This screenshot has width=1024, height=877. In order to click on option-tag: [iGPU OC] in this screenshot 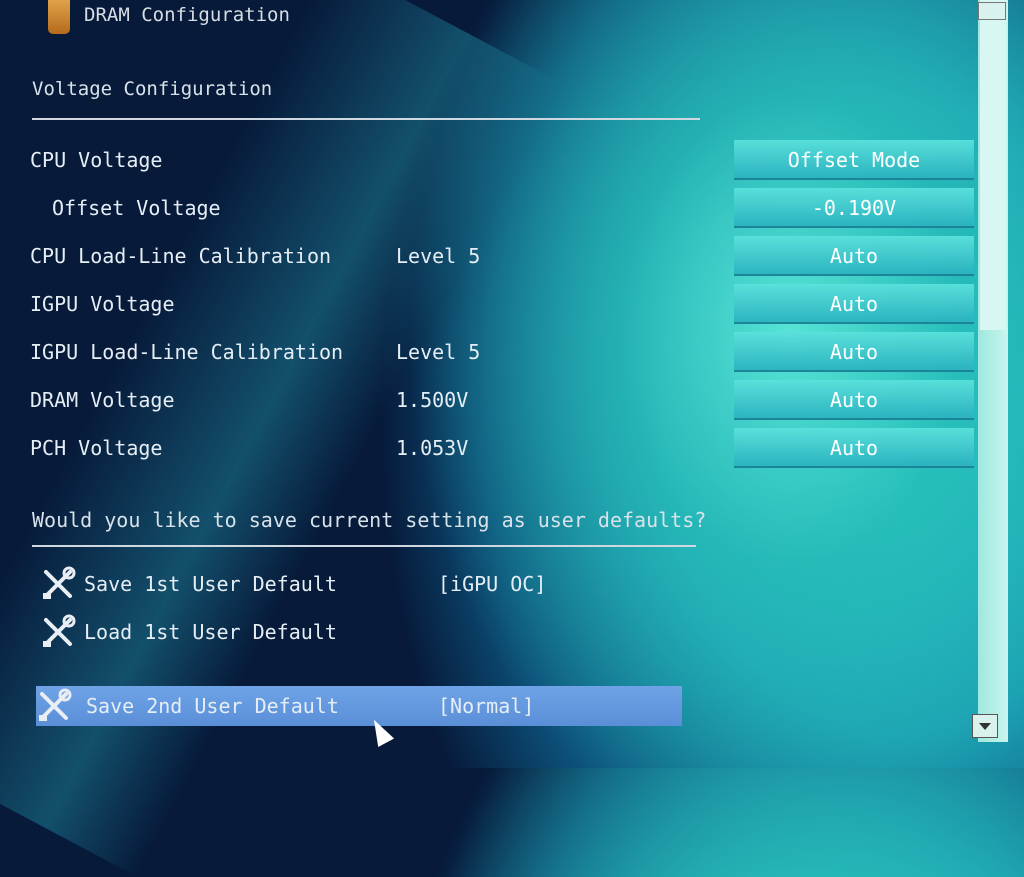, I will do `click(492, 584)`.